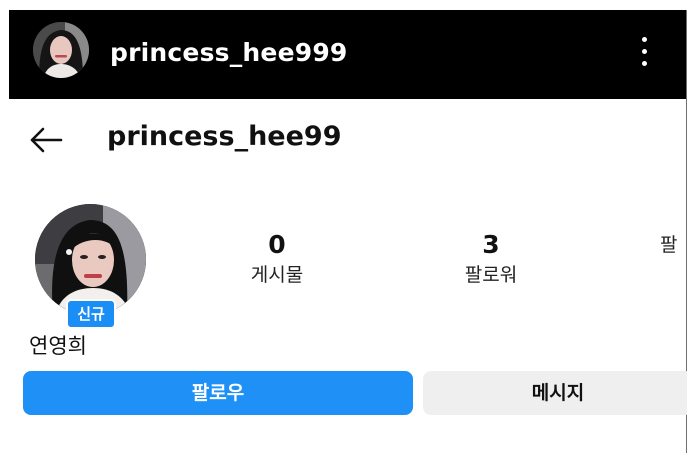 This screenshot has width=687, height=453. What do you see at coordinates (229, 52) in the screenshot?
I see `topbar-username: princess_hee999` at bounding box center [229, 52].